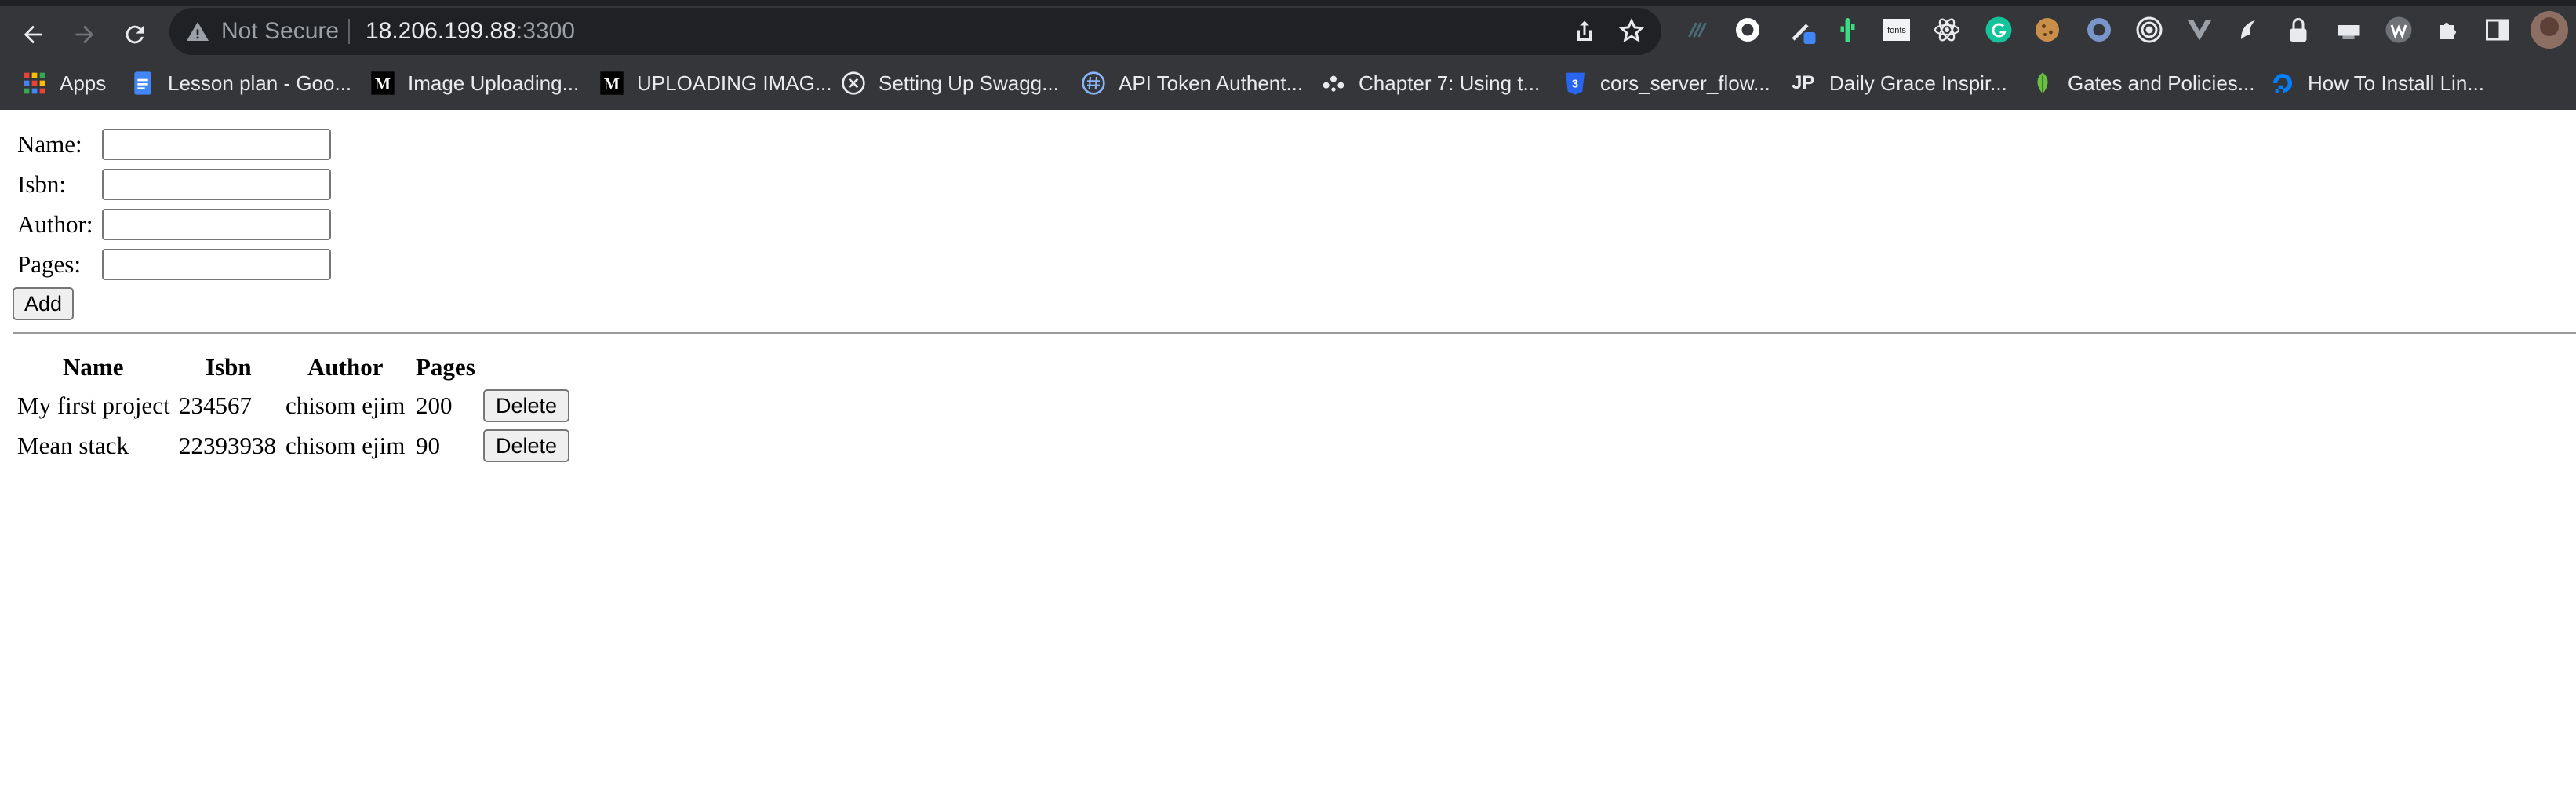 The width and height of the screenshot is (2576, 788). What do you see at coordinates (2549, 30) in the screenshot?
I see `profile-avatar` at bounding box center [2549, 30].